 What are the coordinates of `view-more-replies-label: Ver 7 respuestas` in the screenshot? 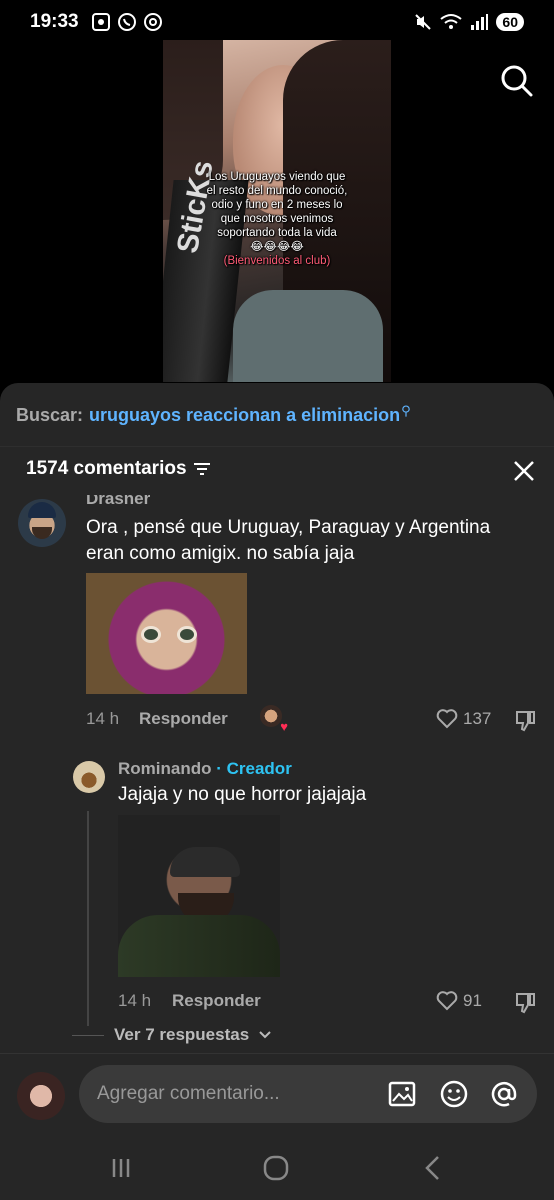 It's located at (181, 1035).